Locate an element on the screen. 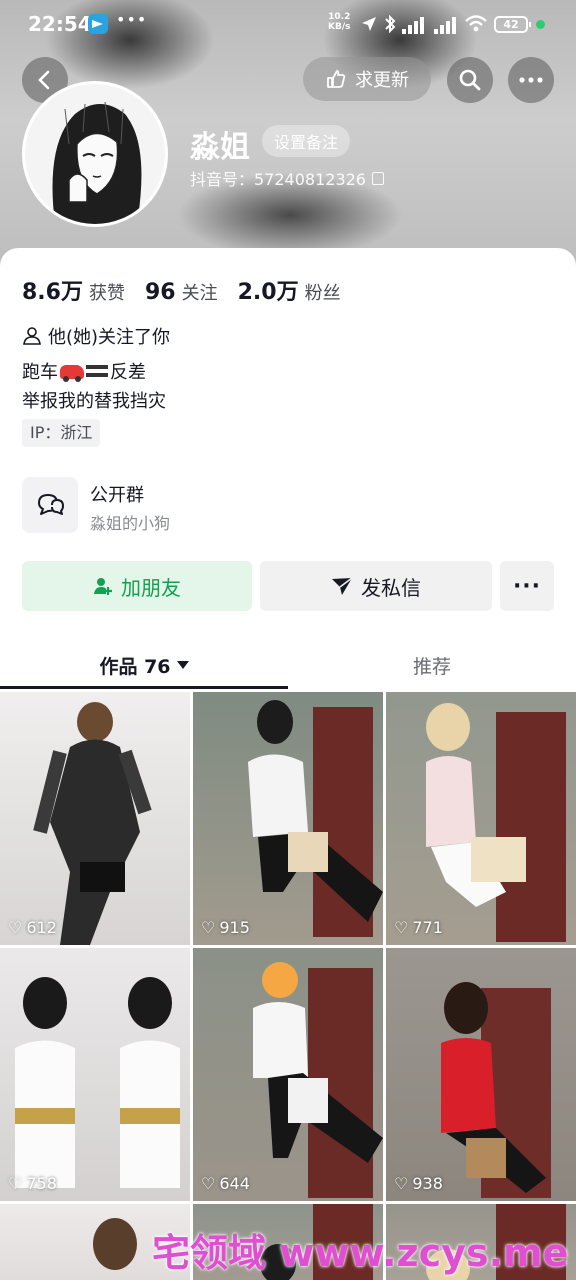 The height and width of the screenshot is (1280, 576). chat-group-icon is located at coordinates (51, 504).